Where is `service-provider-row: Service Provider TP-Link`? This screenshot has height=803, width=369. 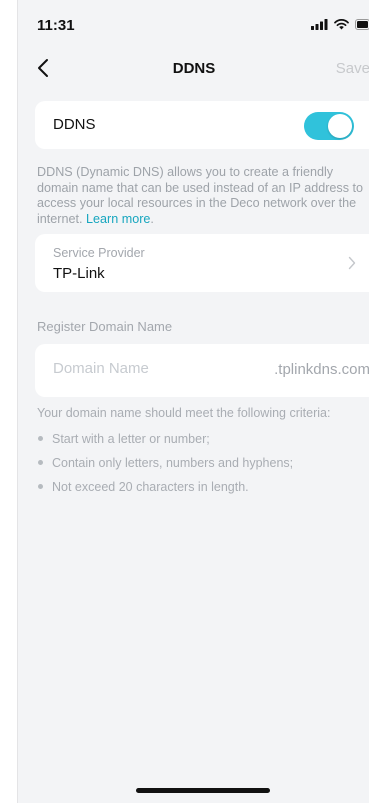
service-provider-row: Service Provider TP-Link is located at coordinates (202, 263).